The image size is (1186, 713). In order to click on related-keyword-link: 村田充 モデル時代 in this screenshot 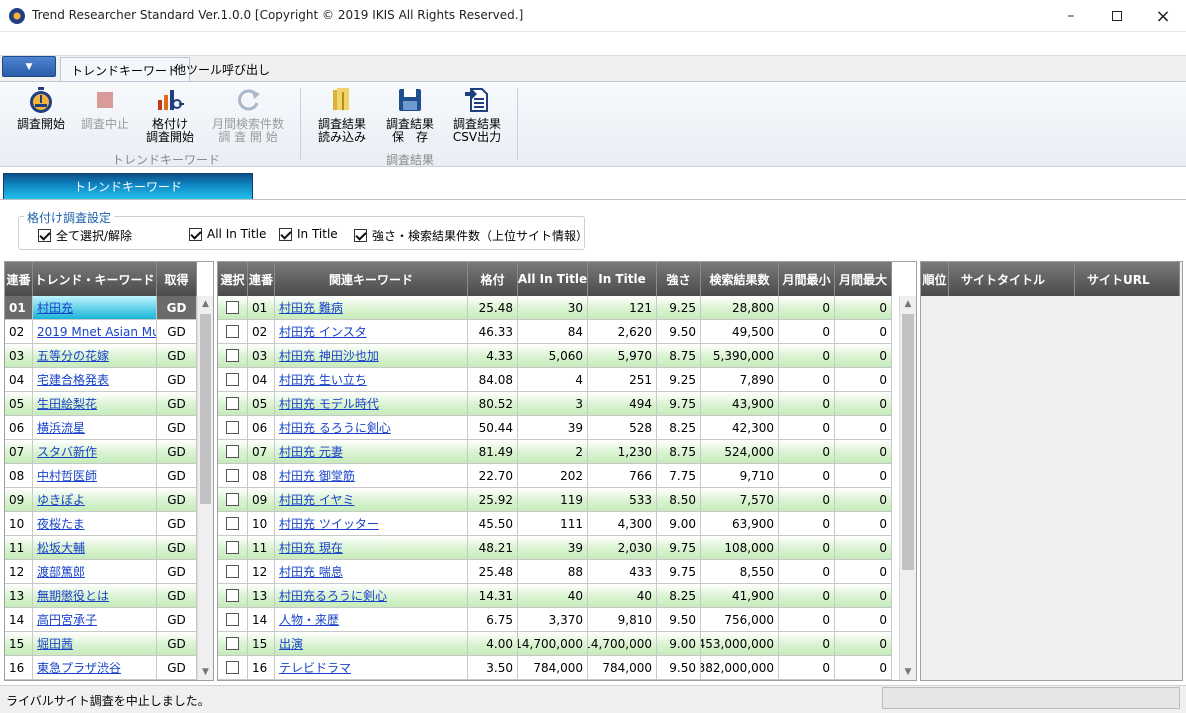, I will do `click(371, 404)`.